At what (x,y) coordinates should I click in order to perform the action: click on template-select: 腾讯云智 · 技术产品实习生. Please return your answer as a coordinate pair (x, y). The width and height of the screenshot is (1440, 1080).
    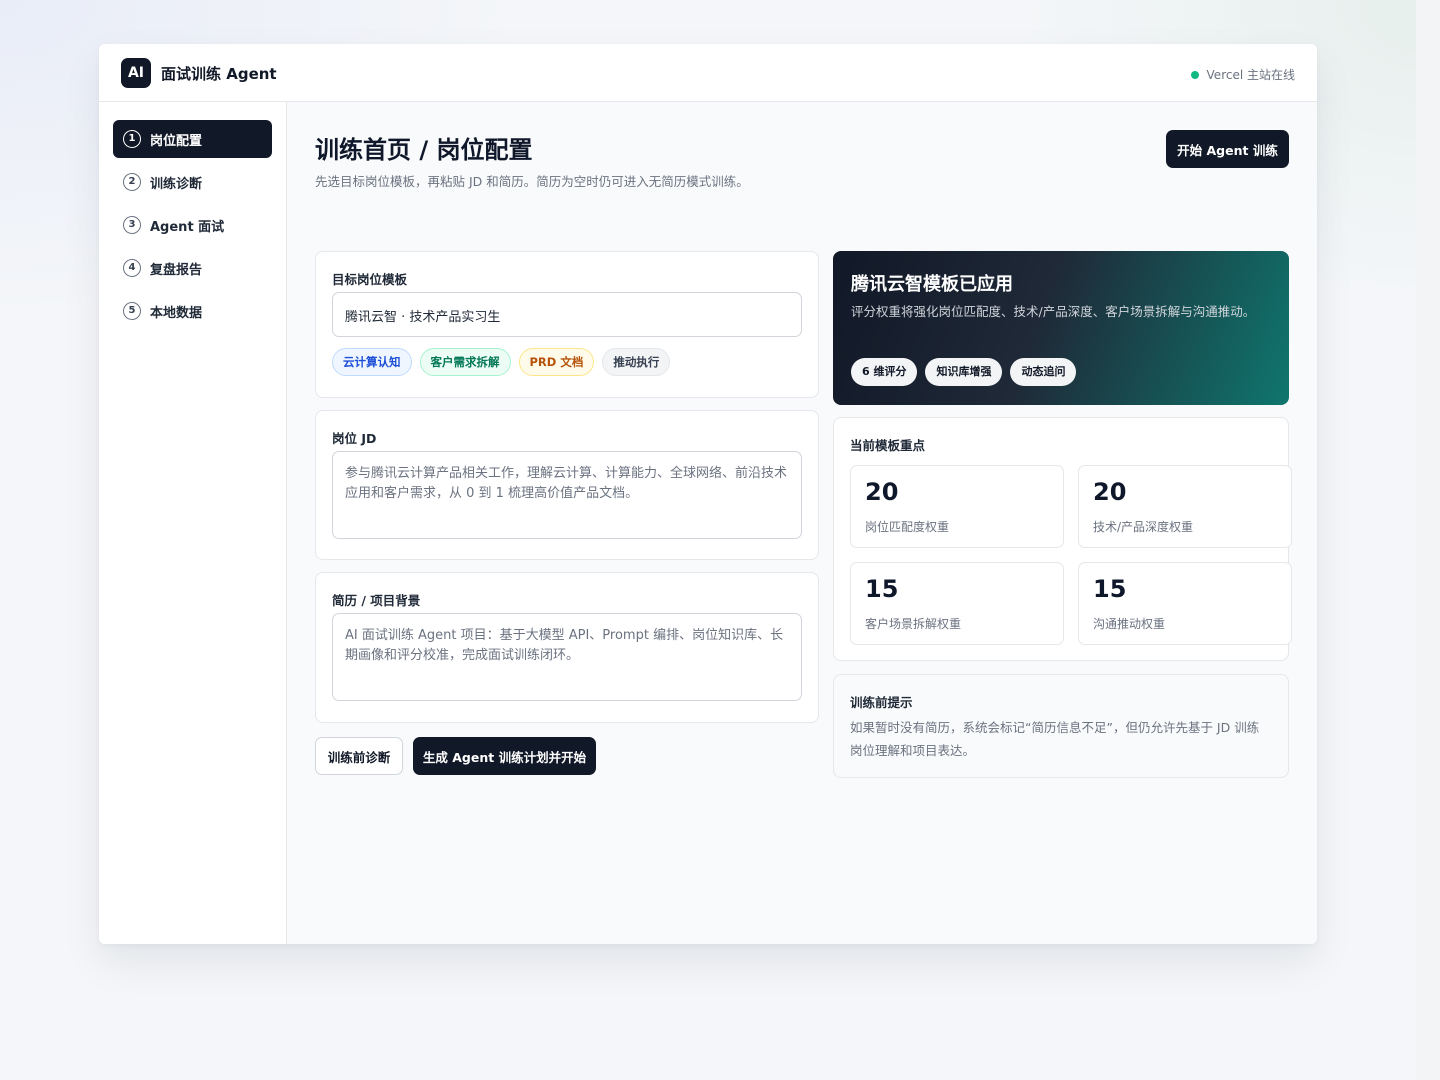
    Looking at the image, I should click on (567, 314).